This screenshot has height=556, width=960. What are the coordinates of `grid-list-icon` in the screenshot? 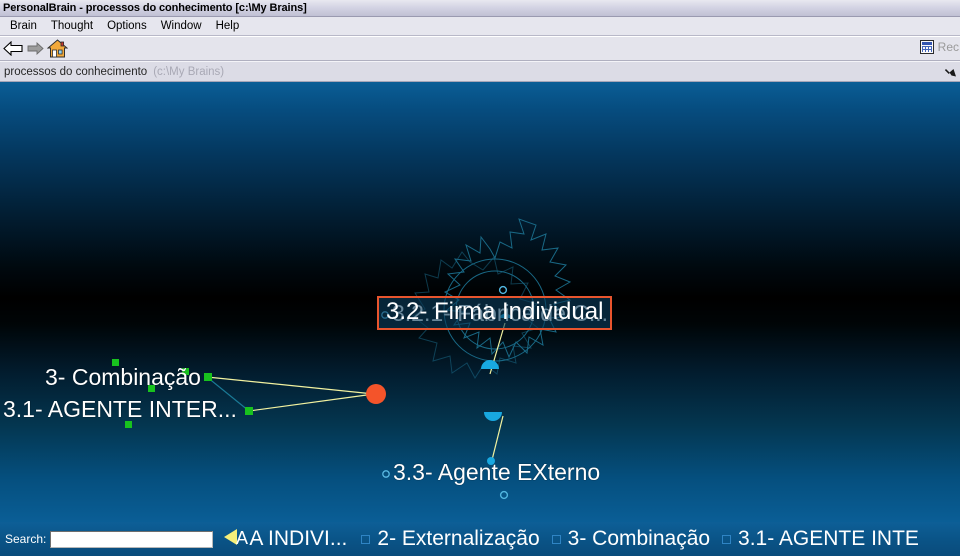 It's located at (926, 47).